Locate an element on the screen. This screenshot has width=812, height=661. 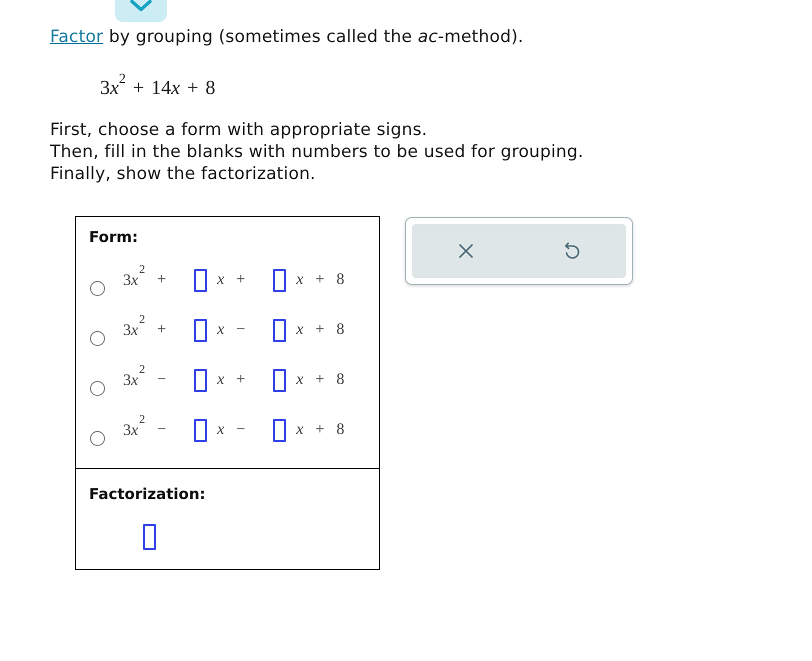
factorization-label: Factorization: is located at coordinates (148, 494).